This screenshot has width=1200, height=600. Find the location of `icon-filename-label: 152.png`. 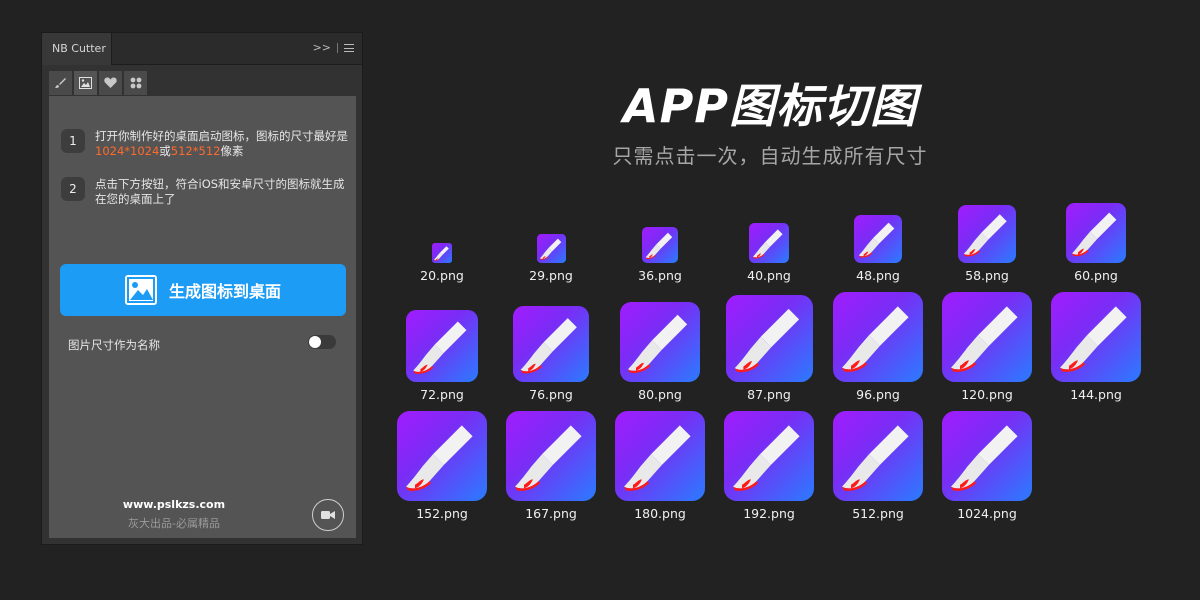

icon-filename-label: 152.png is located at coordinates (442, 513).